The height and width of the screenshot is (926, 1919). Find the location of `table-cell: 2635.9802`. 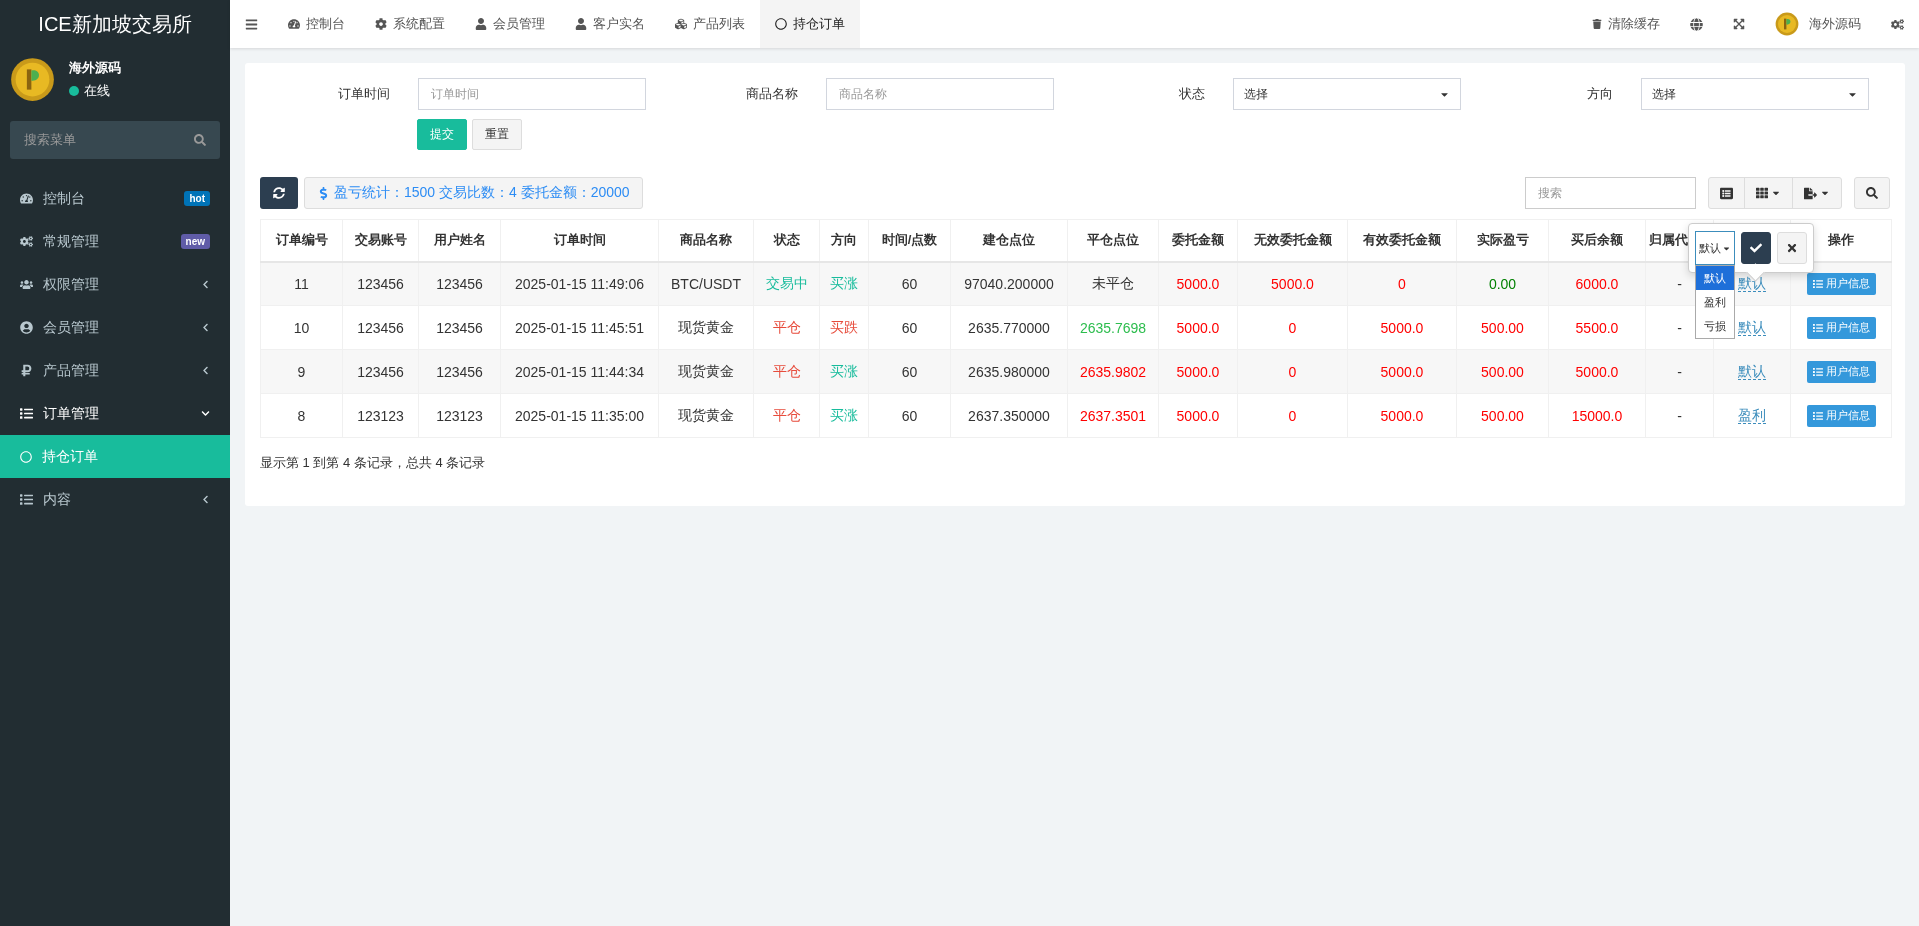

table-cell: 2635.9802 is located at coordinates (1113, 371).